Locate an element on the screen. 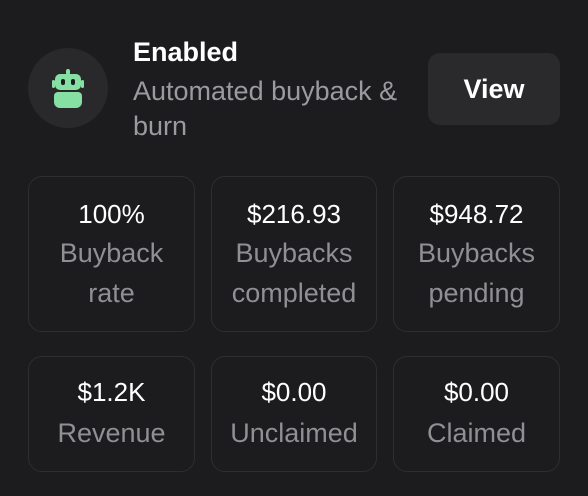 The height and width of the screenshot is (496, 588). status-subtitle: Automated buyback & burn is located at coordinates (265, 108).